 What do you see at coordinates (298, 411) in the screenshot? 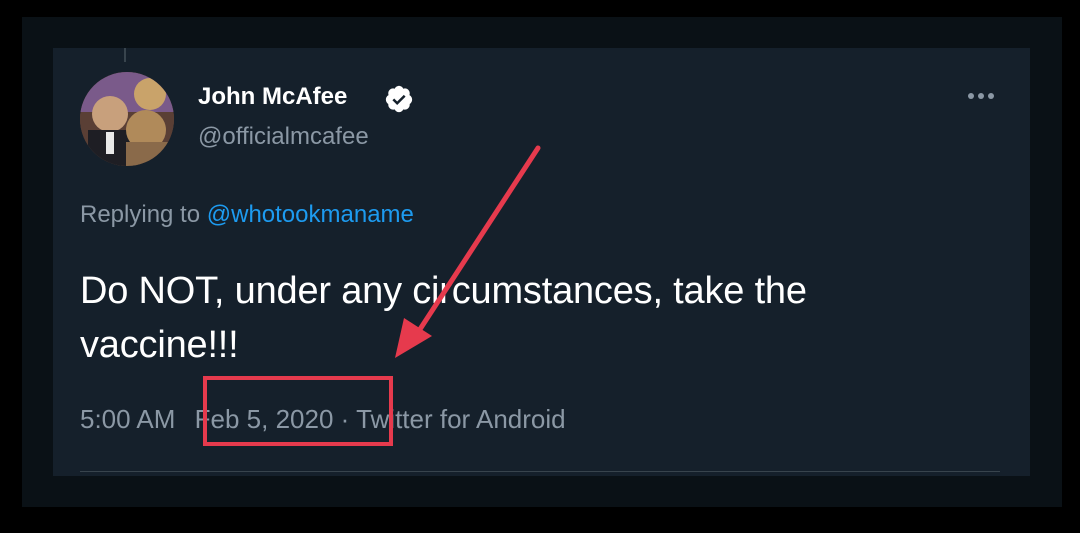
I see `date-highlight-box` at bounding box center [298, 411].